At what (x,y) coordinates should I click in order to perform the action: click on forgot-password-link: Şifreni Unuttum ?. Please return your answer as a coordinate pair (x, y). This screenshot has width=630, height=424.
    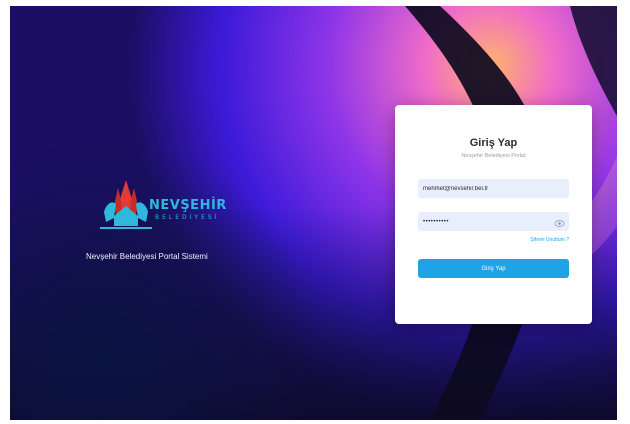
    Looking at the image, I should click on (549, 240).